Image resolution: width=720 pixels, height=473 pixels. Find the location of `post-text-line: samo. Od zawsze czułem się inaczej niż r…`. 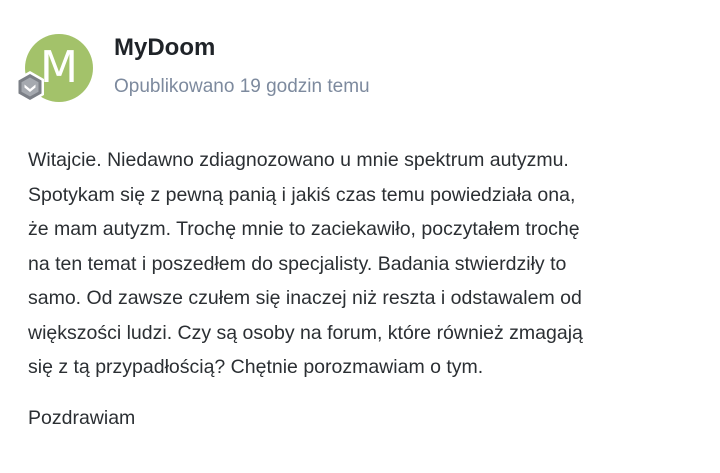

post-text-line: samo. Od zawsze czułem się inaczej niż r… is located at coordinates (305, 298).